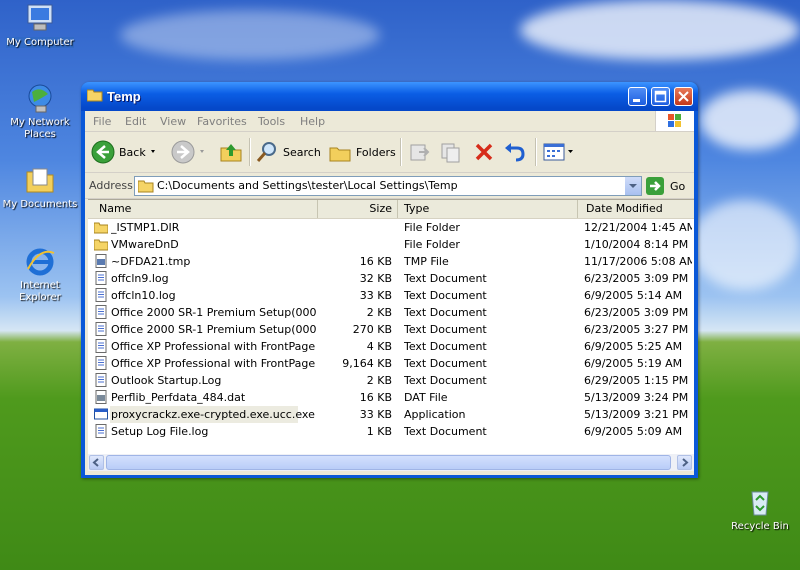  I want to click on menu-bar: File Edit View Favorites Tools Help, so click(389, 121).